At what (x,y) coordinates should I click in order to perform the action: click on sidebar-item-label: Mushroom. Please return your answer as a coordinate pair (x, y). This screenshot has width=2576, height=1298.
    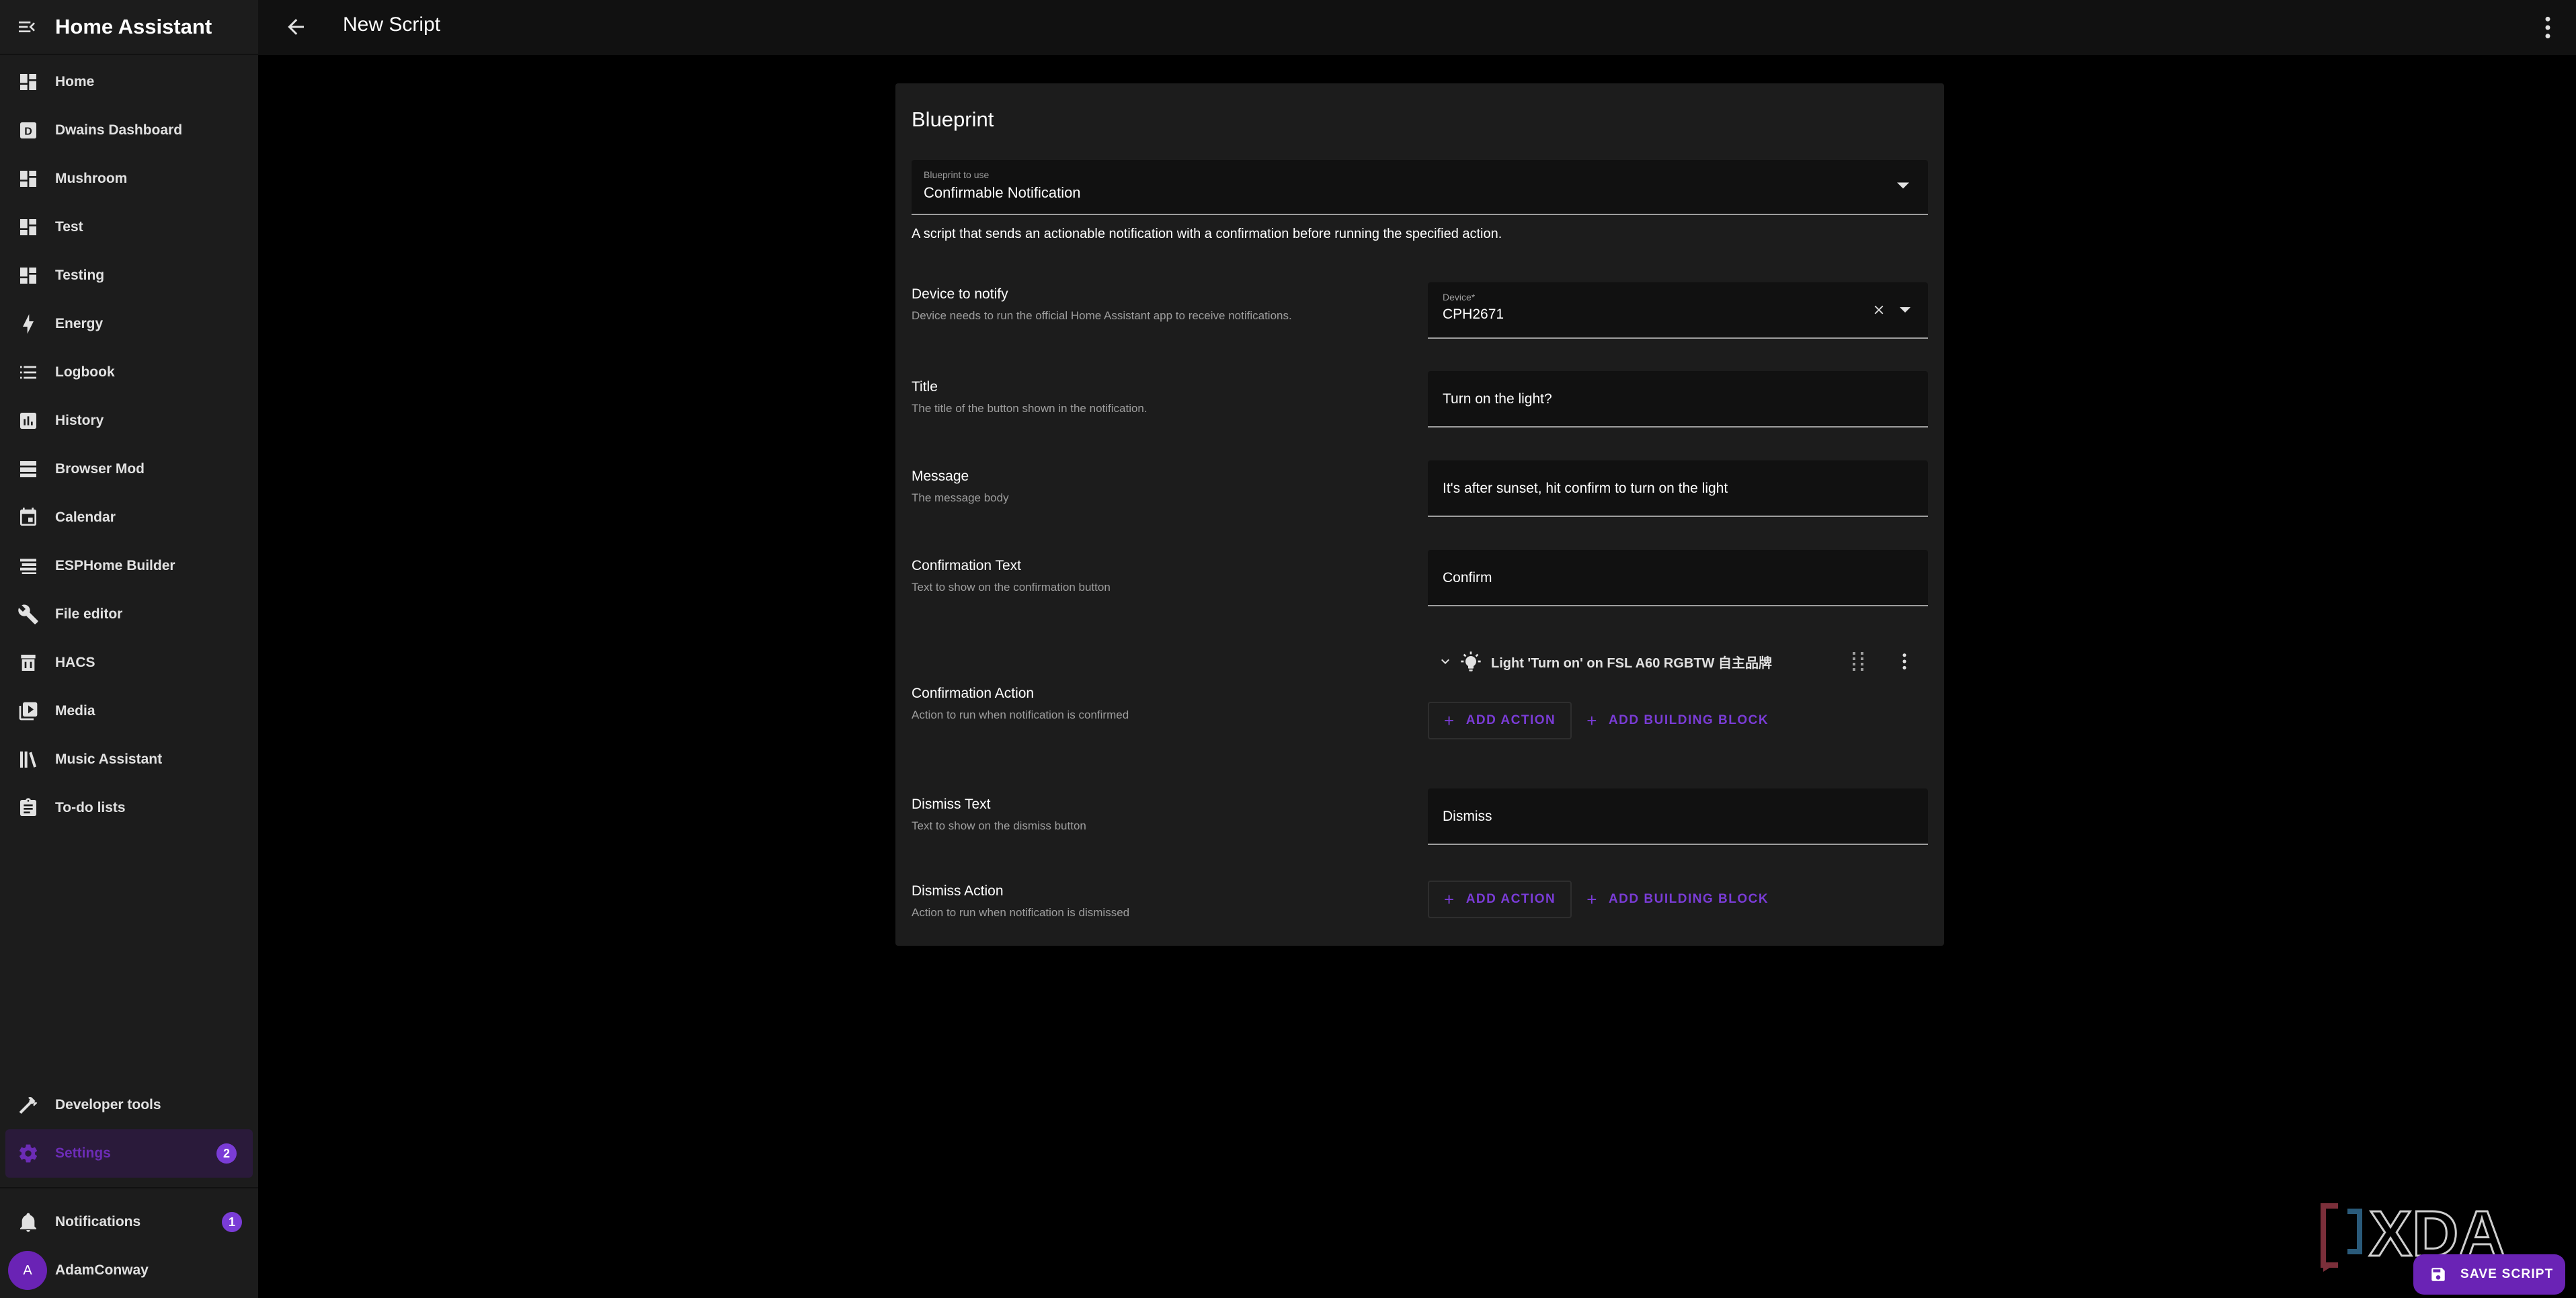
    Looking at the image, I should click on (91, 178).